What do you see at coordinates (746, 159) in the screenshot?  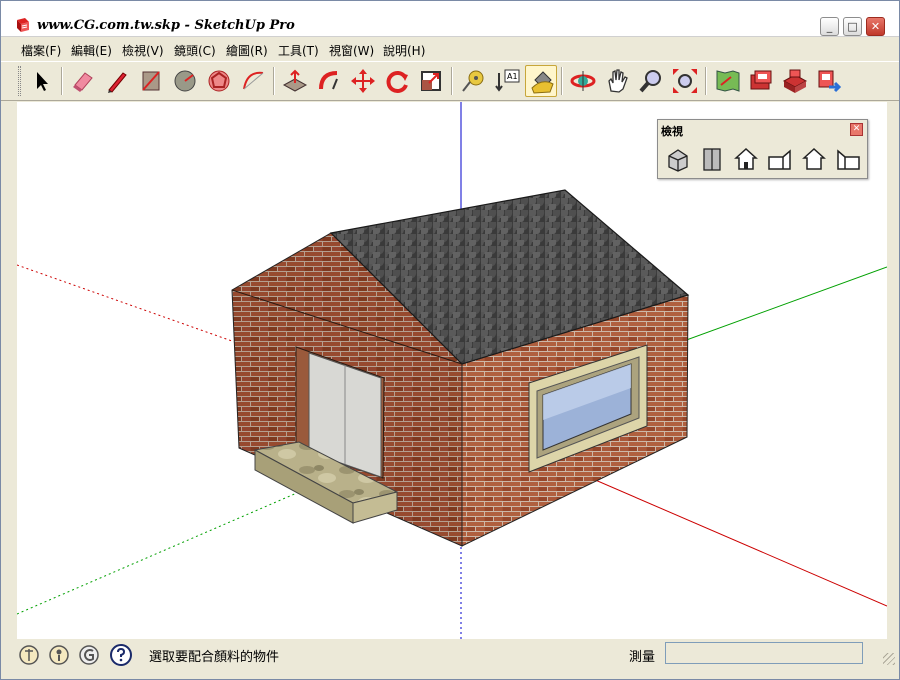 I see `front-view-icon` at bounding box center [746, 159].